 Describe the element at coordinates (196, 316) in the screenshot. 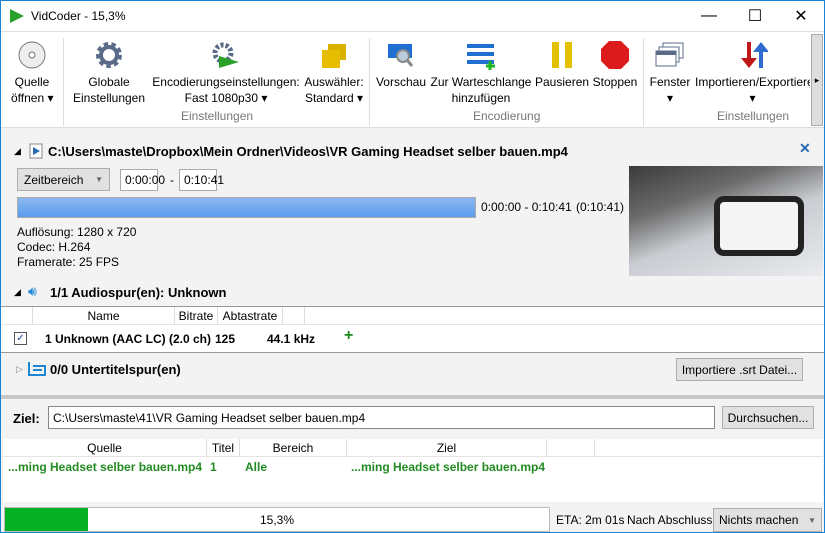

I see `column-header: Bitrate` at that location.